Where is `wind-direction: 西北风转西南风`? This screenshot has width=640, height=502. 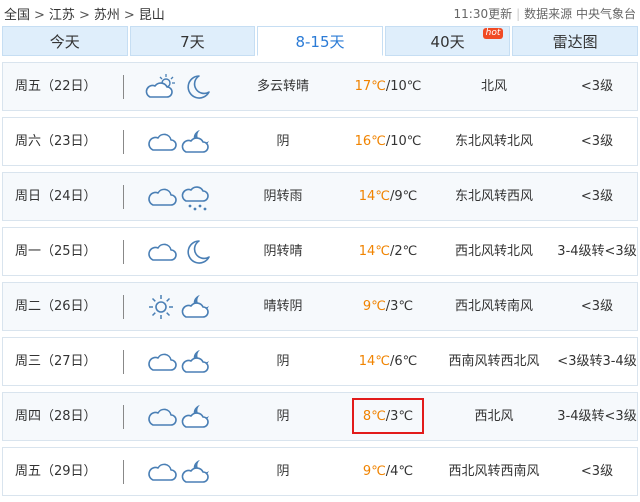
wind-direction: 西北风转西南风 is located at coordinates (494, 471).